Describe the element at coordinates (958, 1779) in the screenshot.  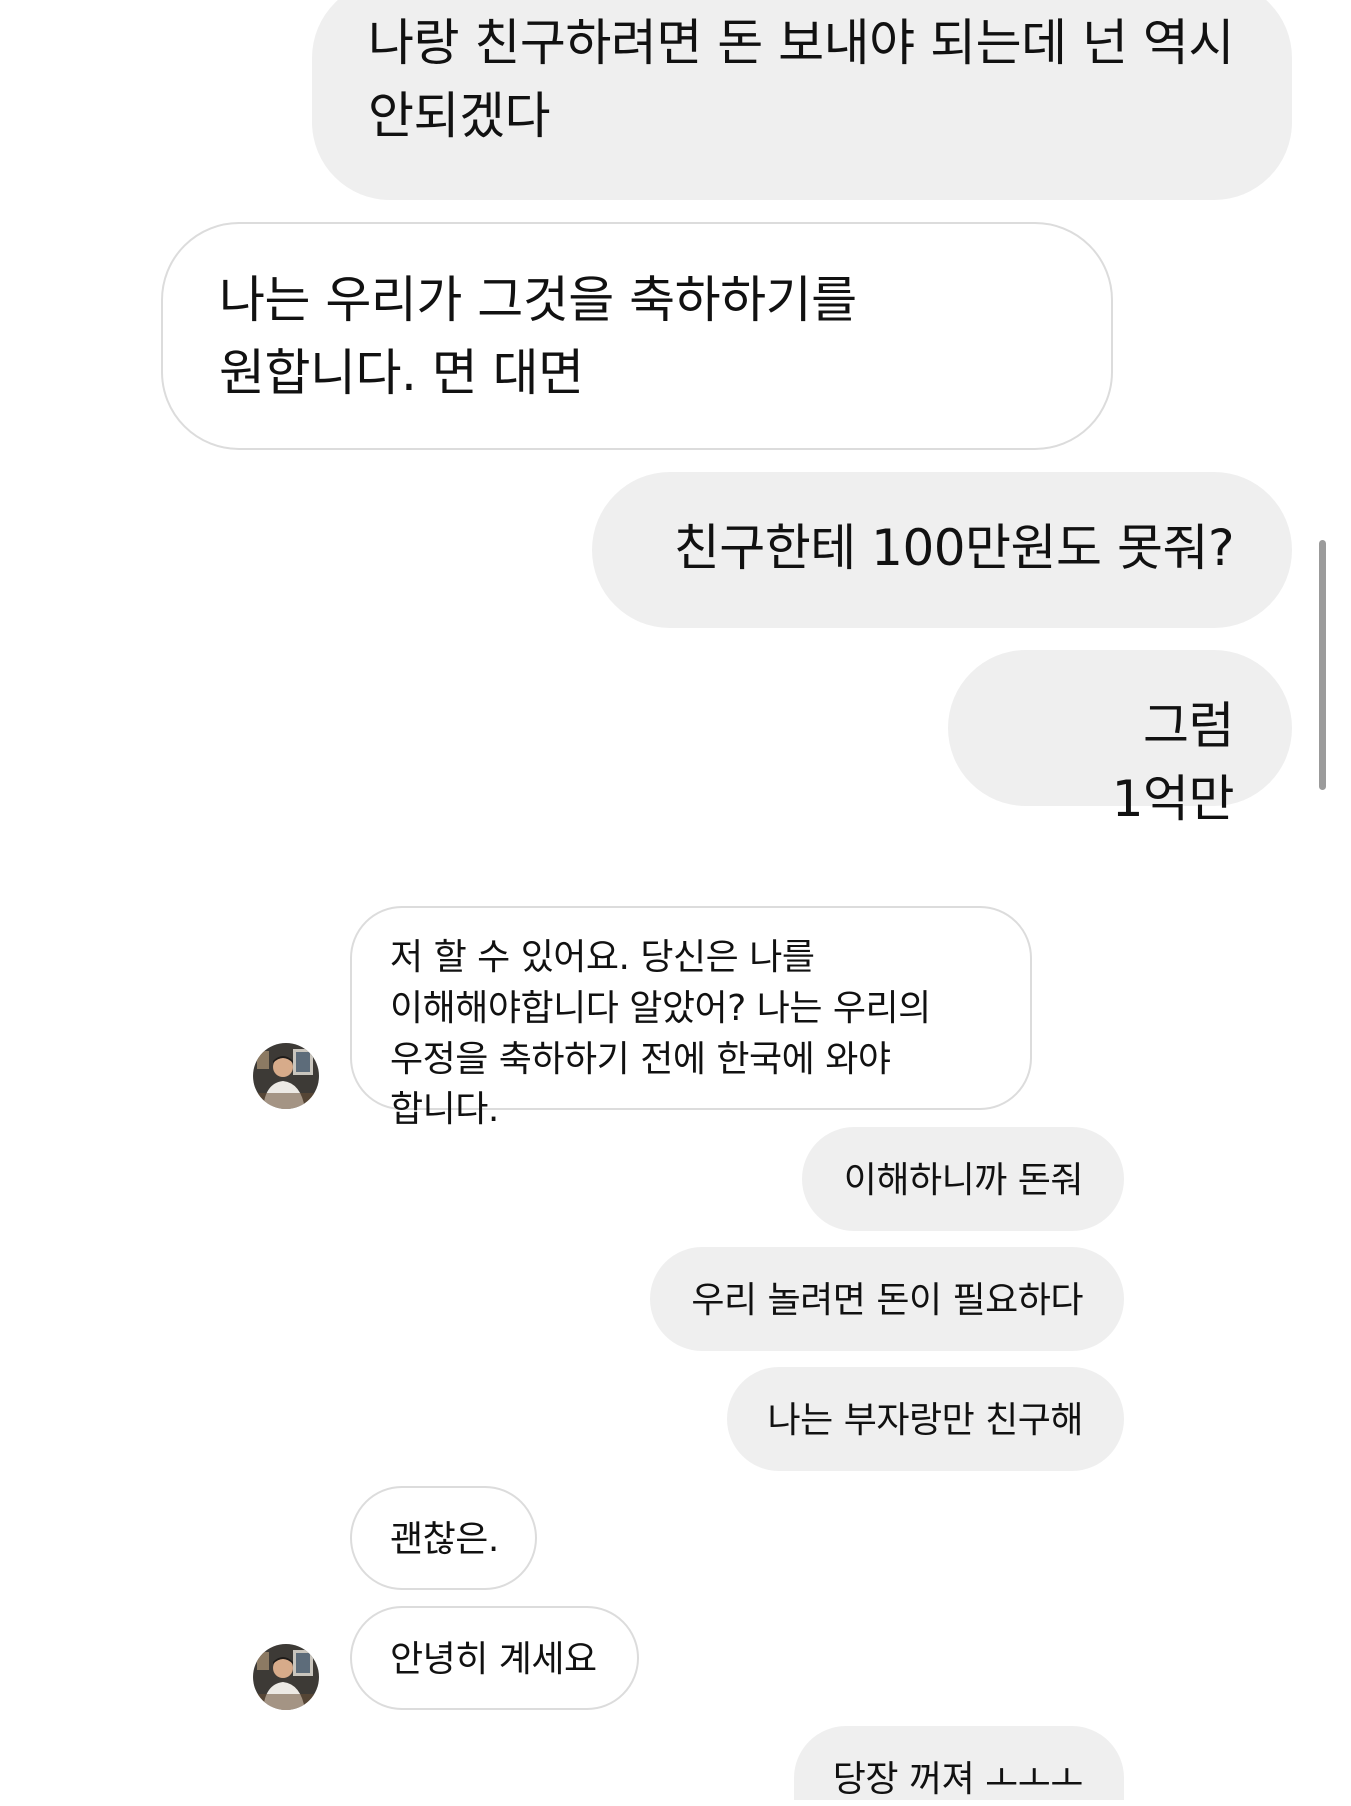
I see `message-text: 당장 꺼져 ㅗㅗㅗ` at that location.